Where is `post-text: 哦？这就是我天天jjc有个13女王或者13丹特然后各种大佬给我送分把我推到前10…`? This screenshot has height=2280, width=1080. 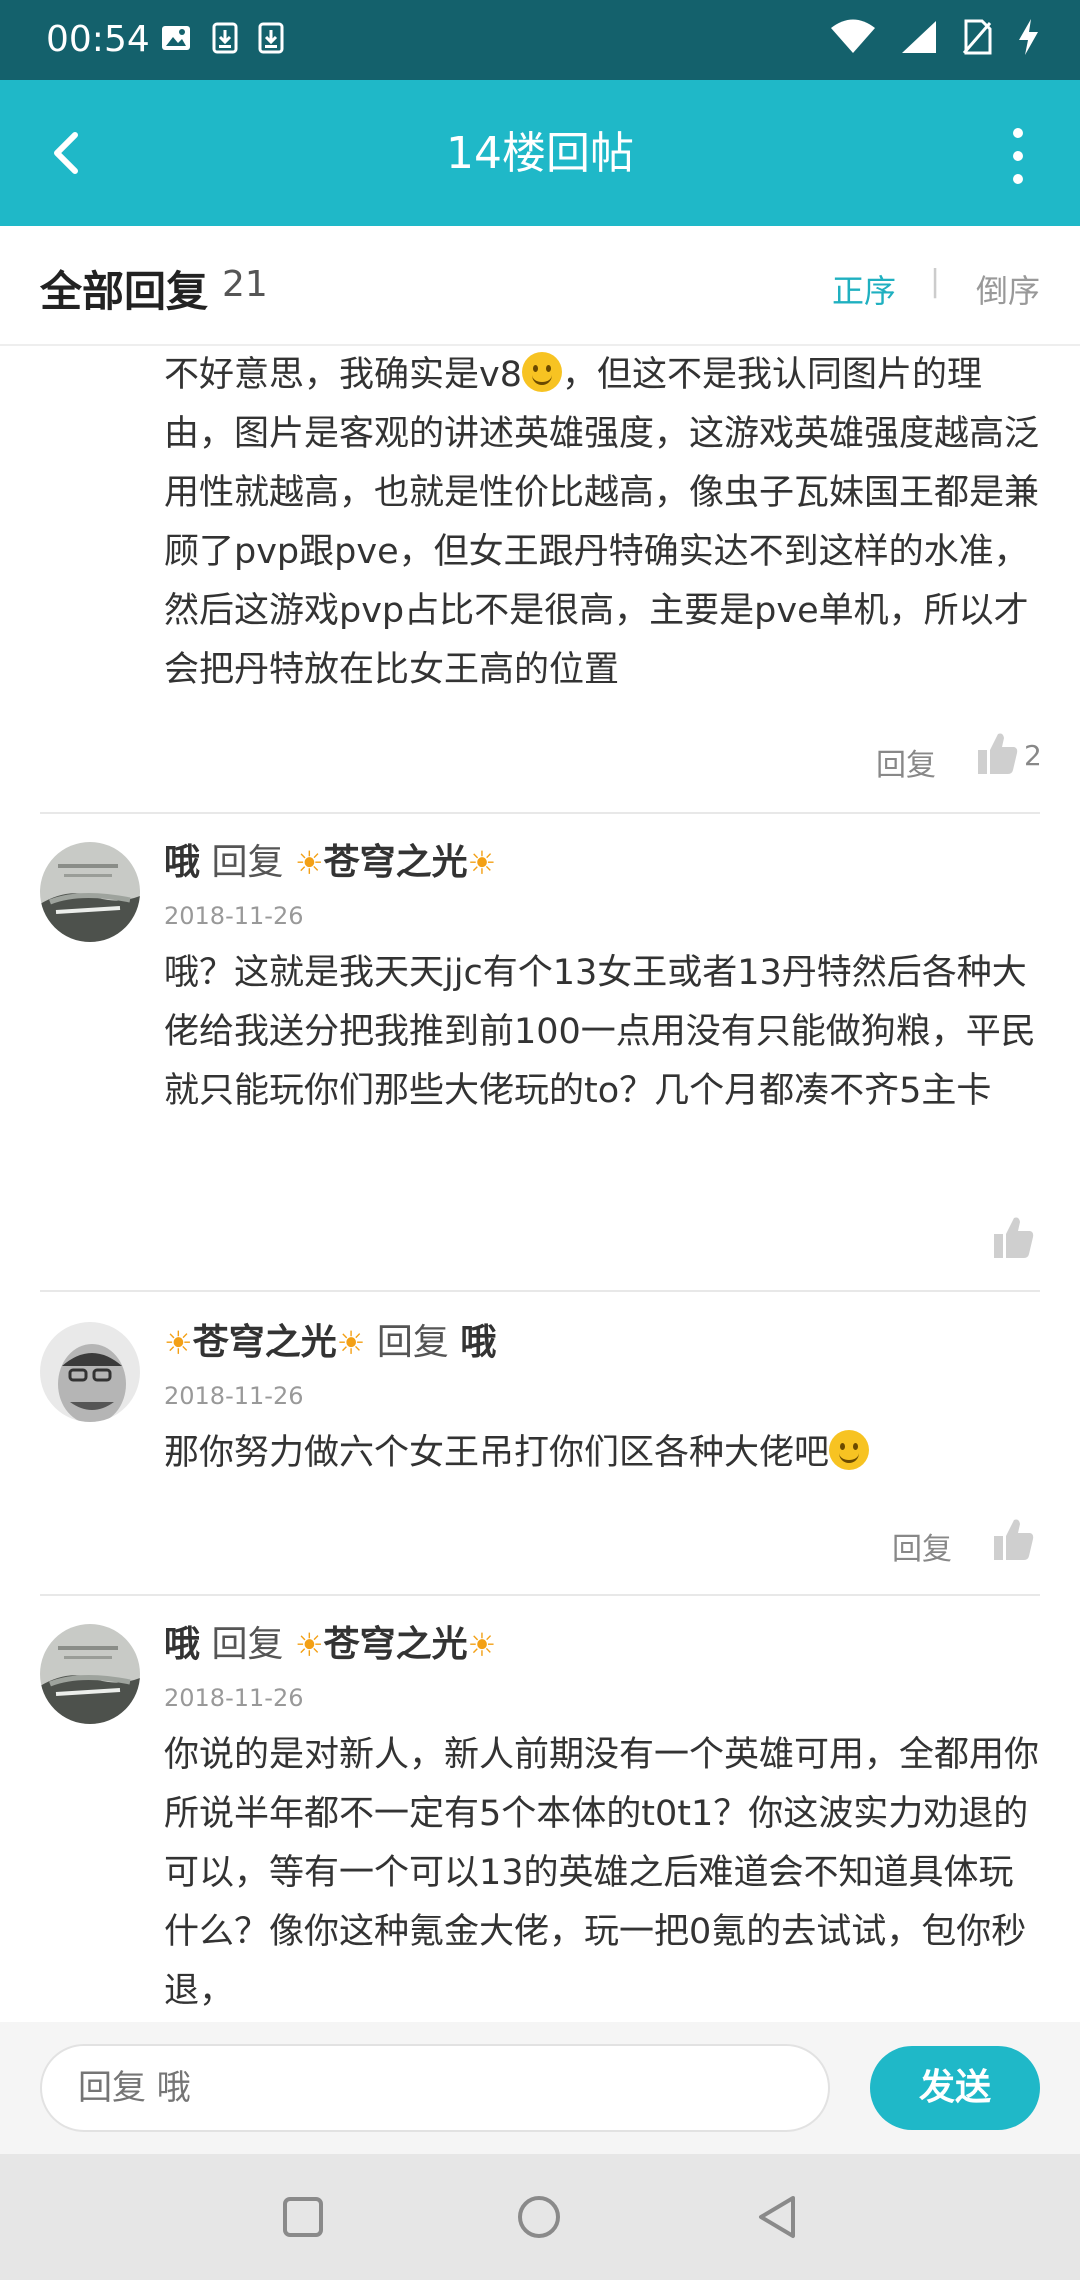 post-text: 哦？这就是我天天jjc有个13女王或者13丹特然后各种大佬给我送分把我推到前10… is located at coordinates (600, 1032).